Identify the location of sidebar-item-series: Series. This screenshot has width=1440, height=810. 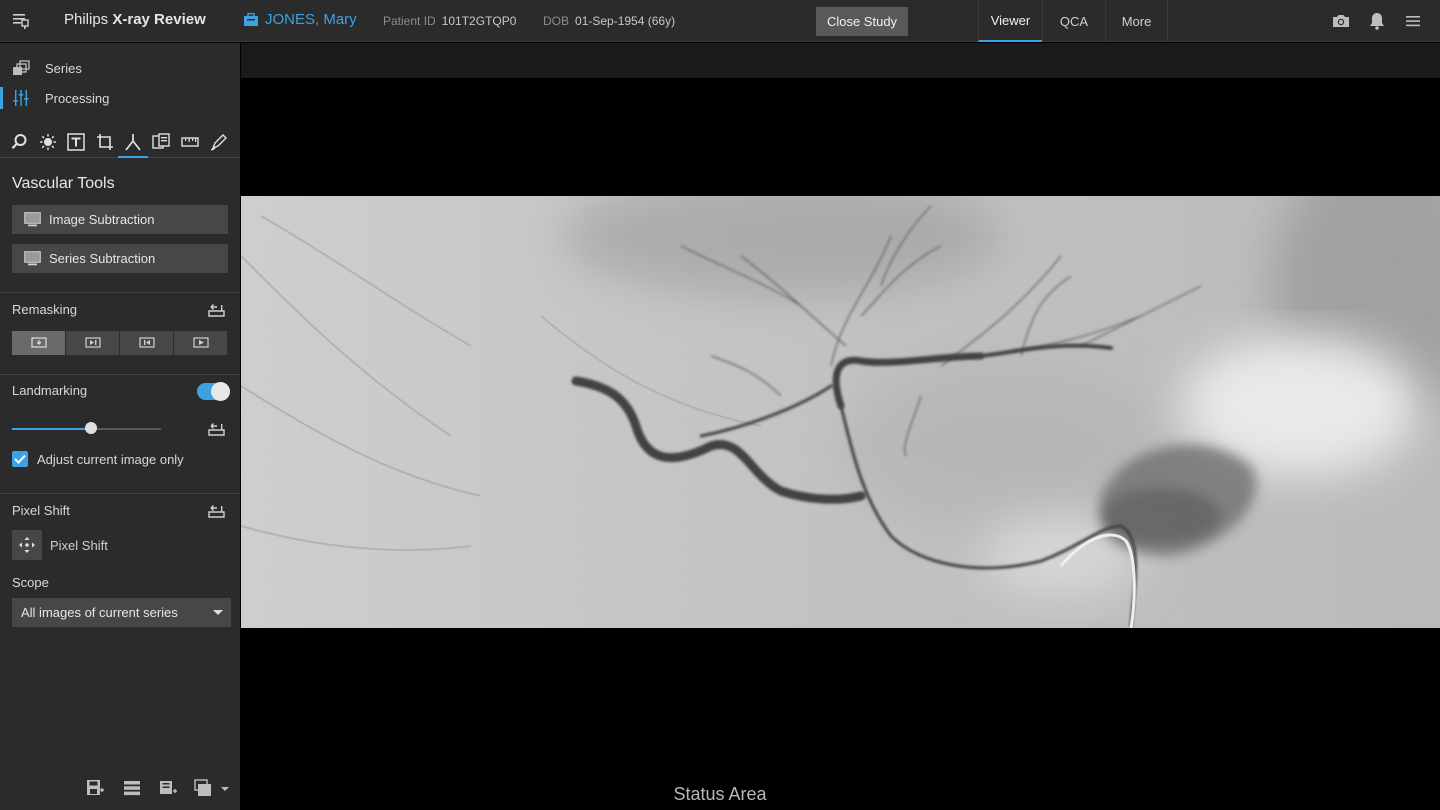
(120, 68).